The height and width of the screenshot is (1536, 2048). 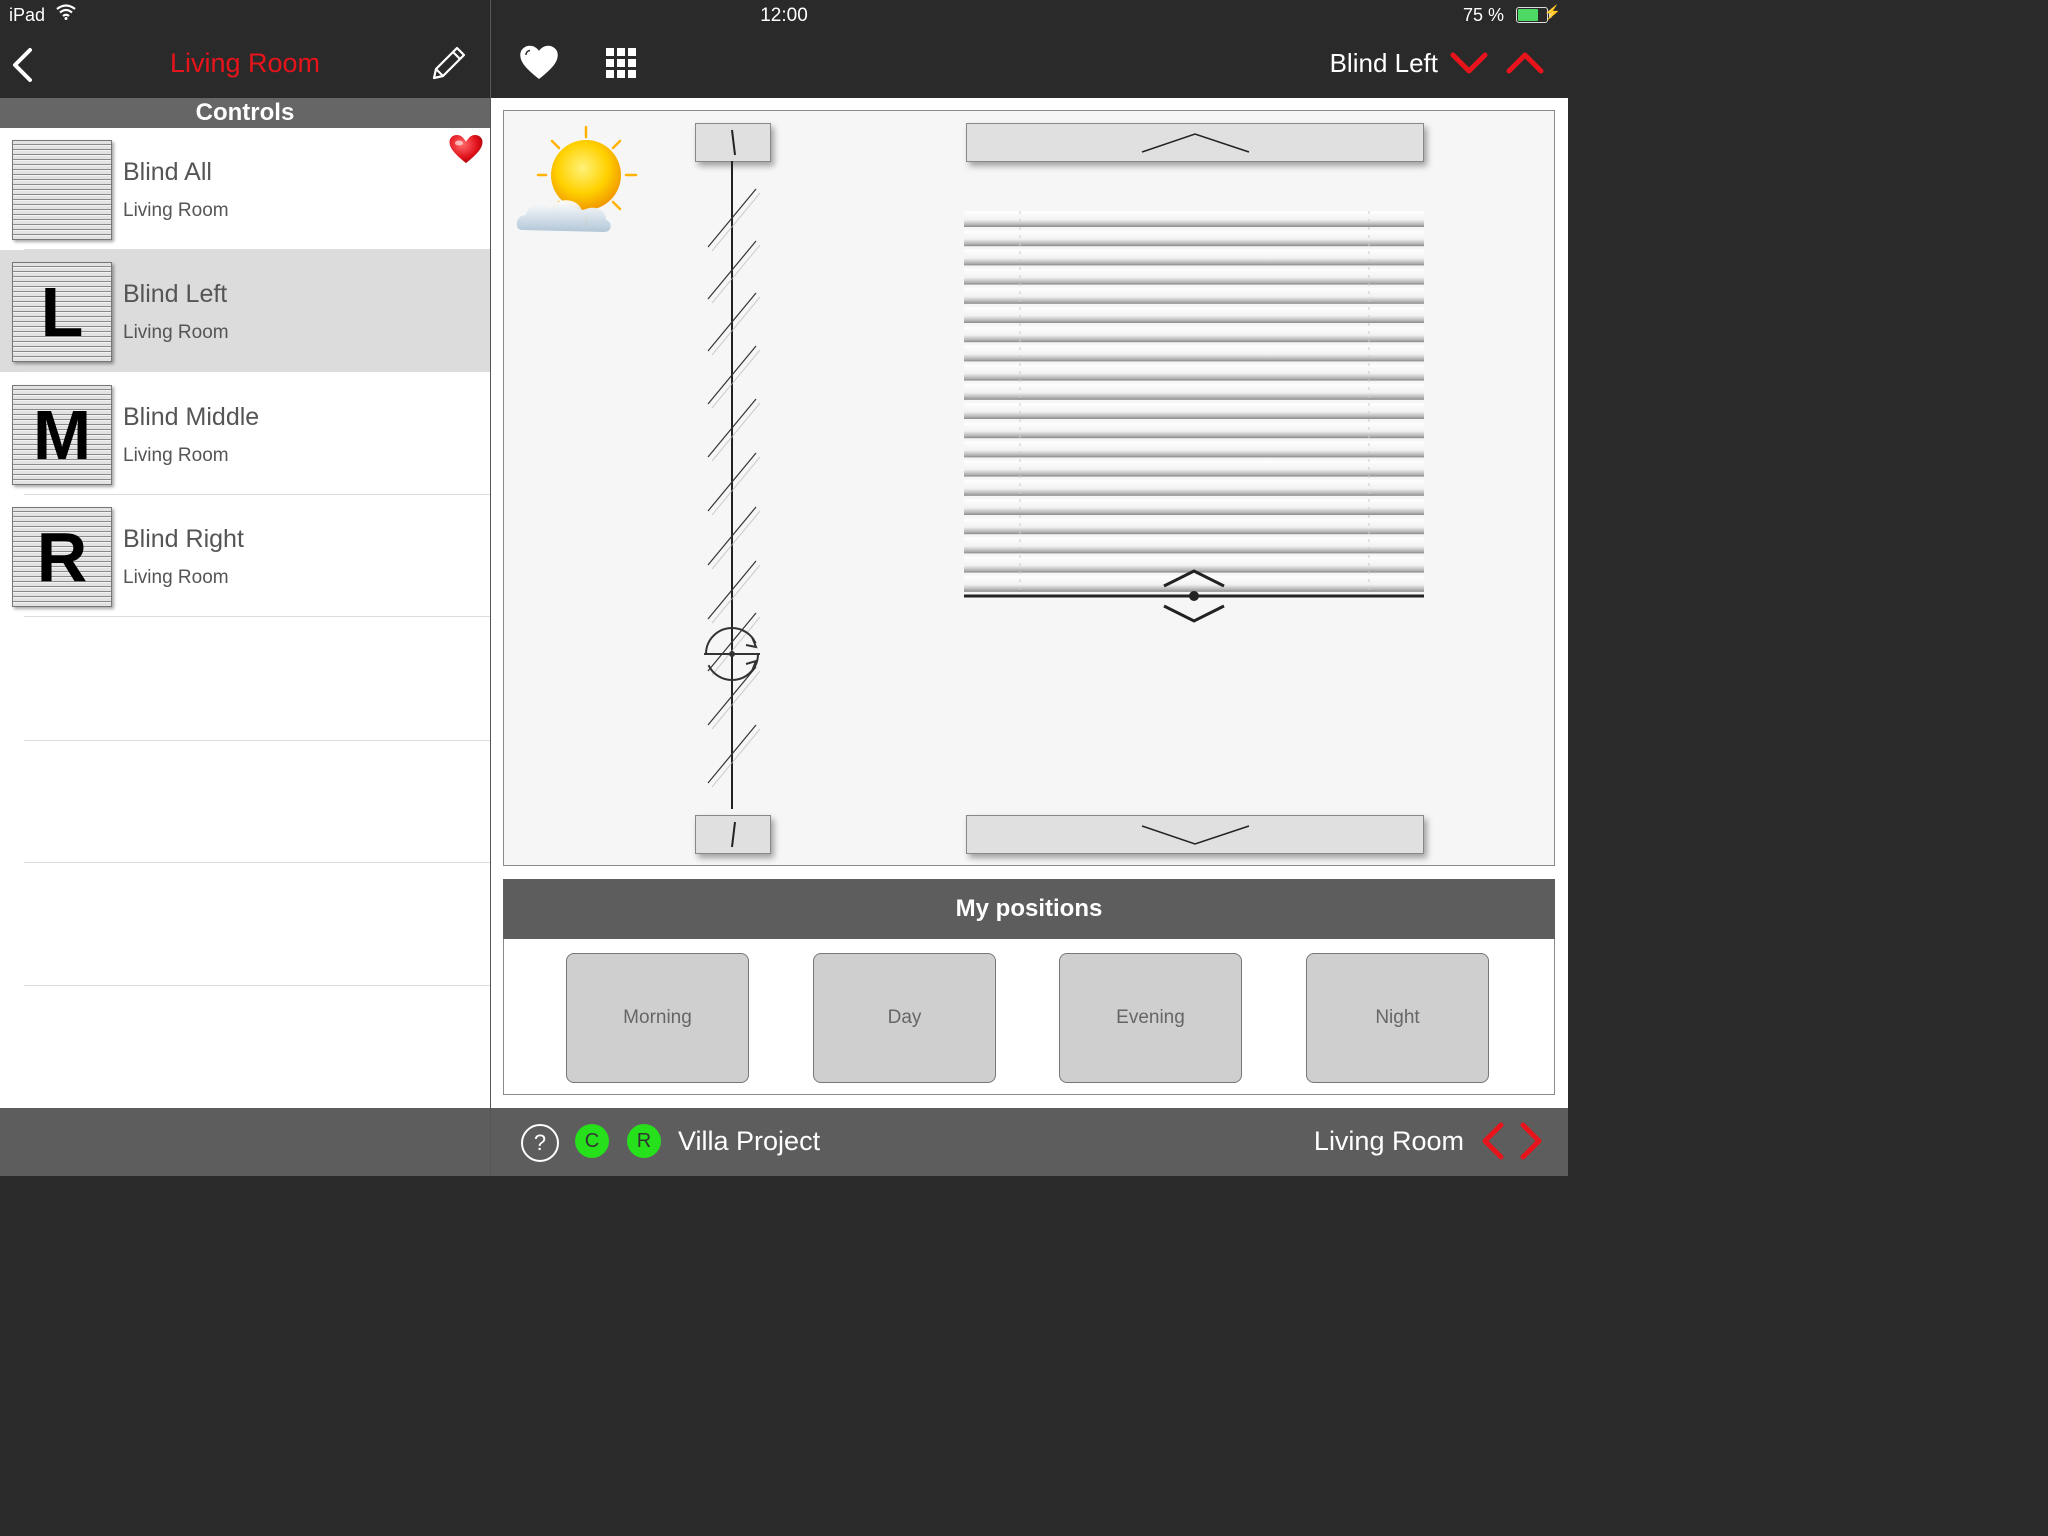 I want to click on blind-slats, so click(x=1195, y=421).